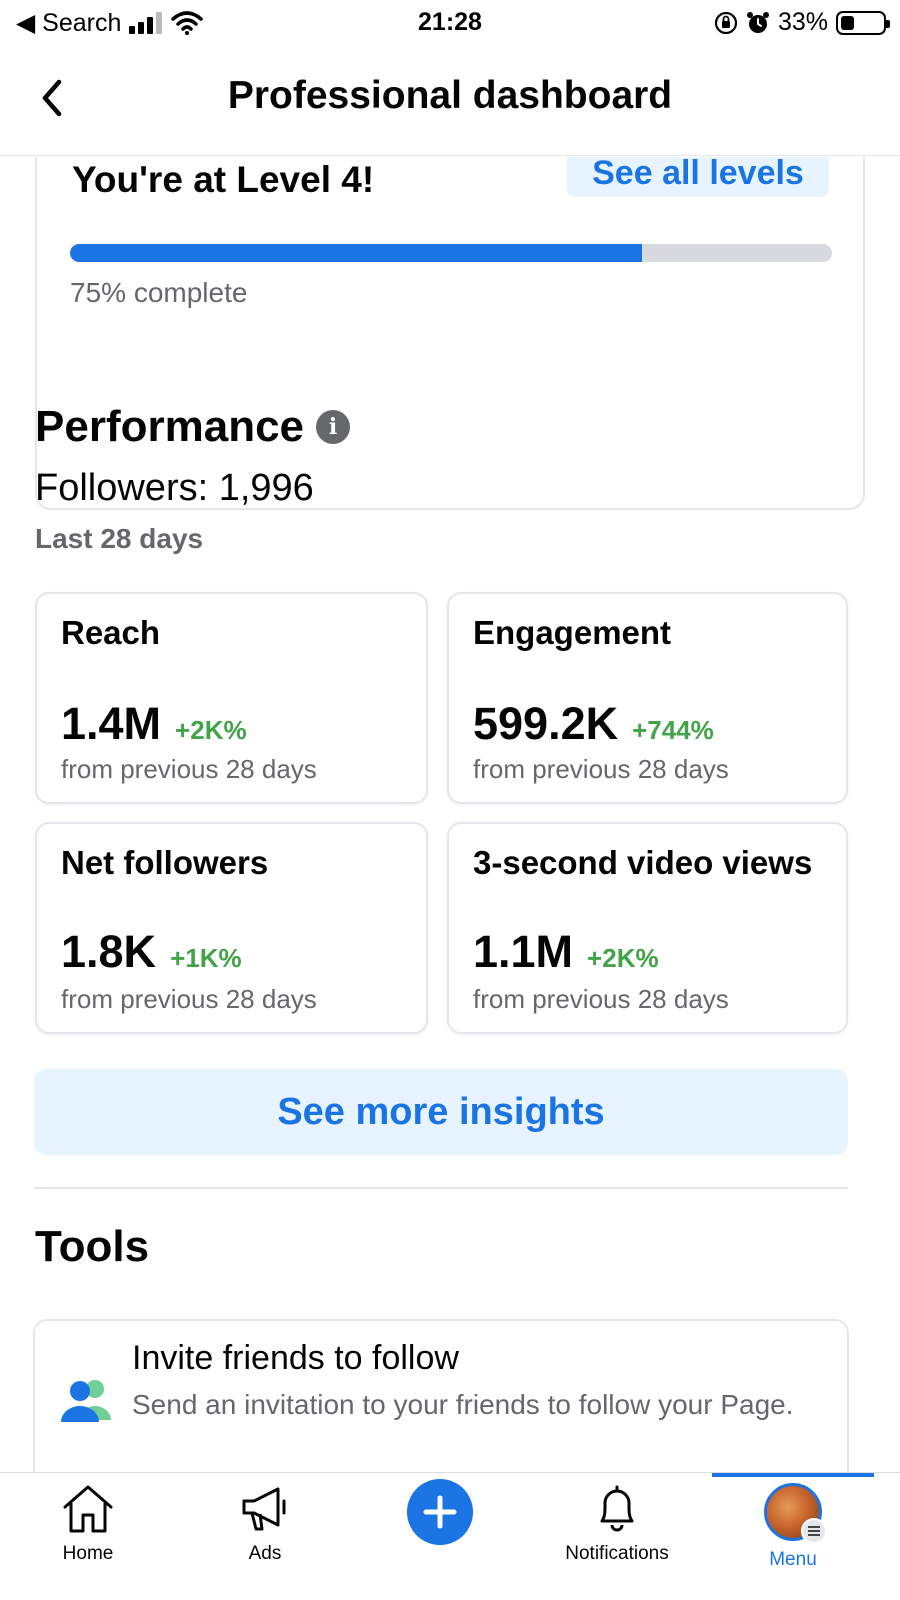 The width and height of the screenshot is (900, 1600). What do you see at coordinates (265, 1553) in the screenshot?
I see `nav-label: Ads` at bounding box center [265, 1553].